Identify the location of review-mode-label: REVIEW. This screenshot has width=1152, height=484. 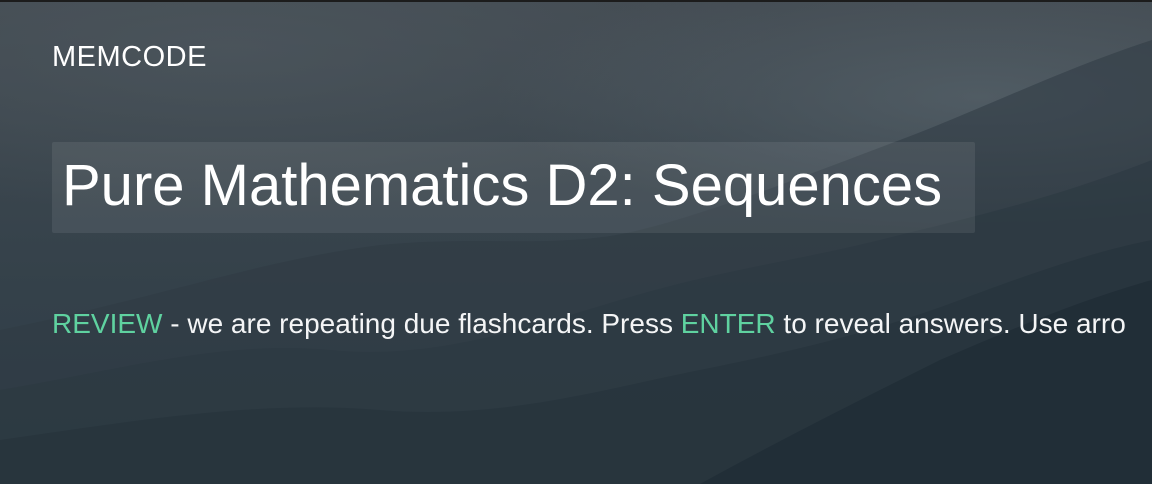
(107, 323).